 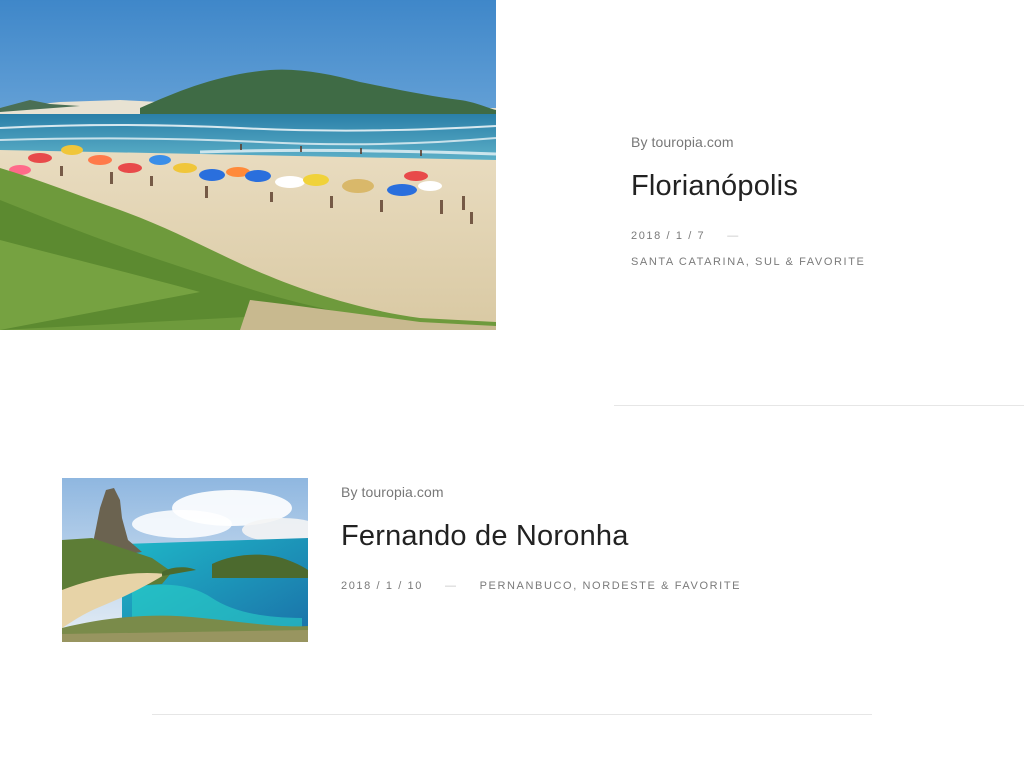 I want to click on post-title: Fernando de Noronha, so click(x=541, y=536).